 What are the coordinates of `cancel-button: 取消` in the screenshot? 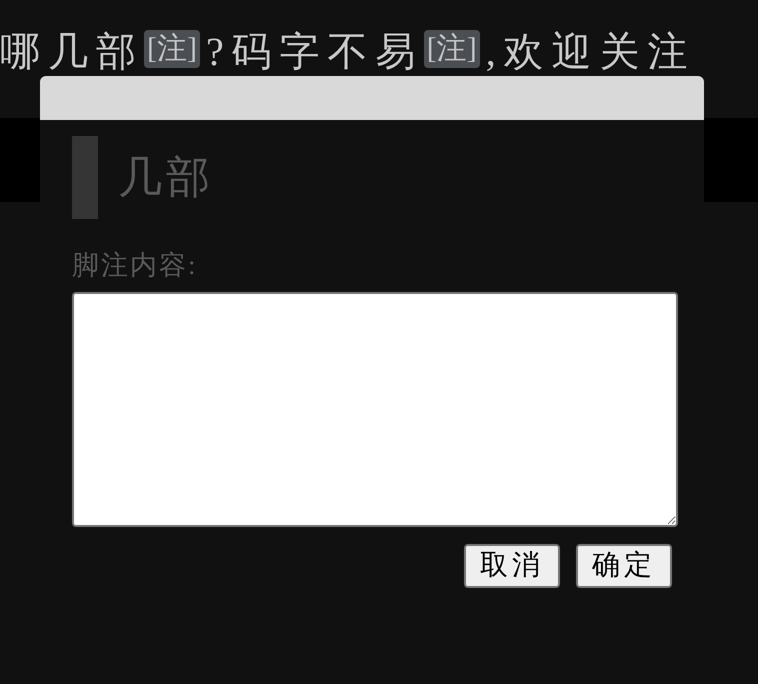 It's located at (512, 566).